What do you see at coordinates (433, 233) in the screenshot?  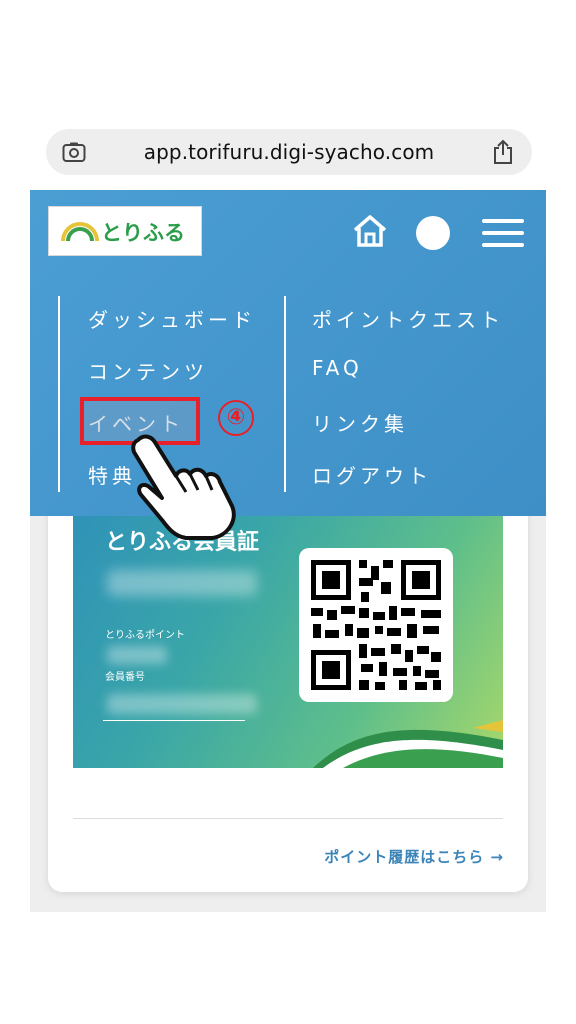 I see `user-avatar-icon` at bounding box center [433, 233].